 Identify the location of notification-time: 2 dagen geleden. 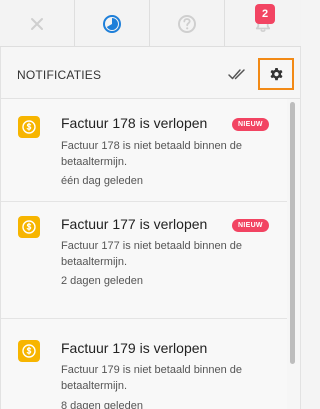
(102, 281).